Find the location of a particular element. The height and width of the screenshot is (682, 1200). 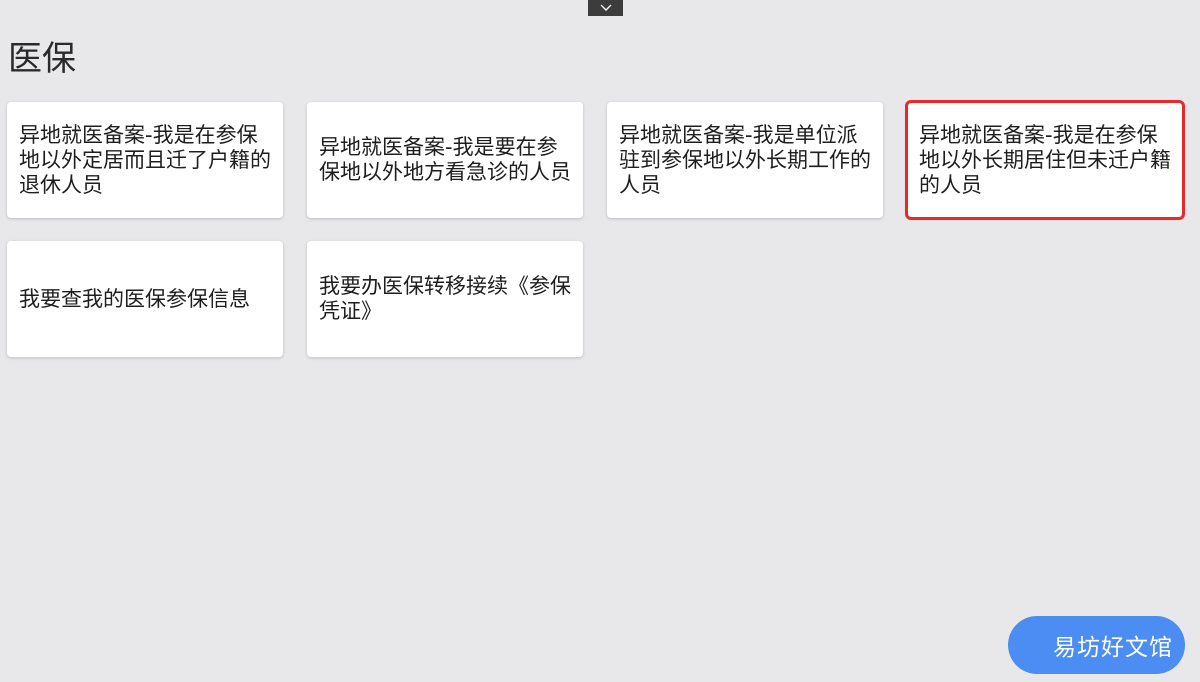

service-card-label: 异地就医备案-我是在参保地以外定居而且迁了户籍的退休人员 is located at coordinates (145, 159).